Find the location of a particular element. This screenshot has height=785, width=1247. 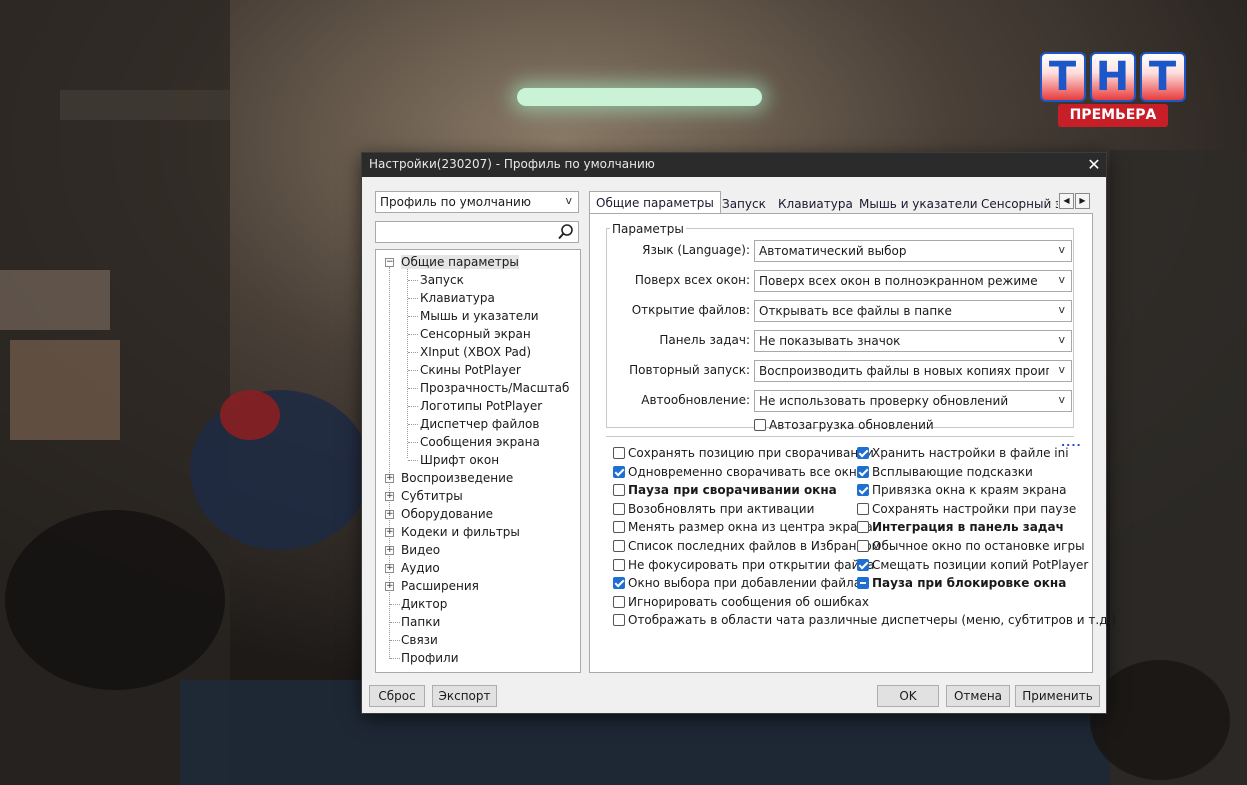

param-label: Автообновление: is located at coordinates (695, 400).